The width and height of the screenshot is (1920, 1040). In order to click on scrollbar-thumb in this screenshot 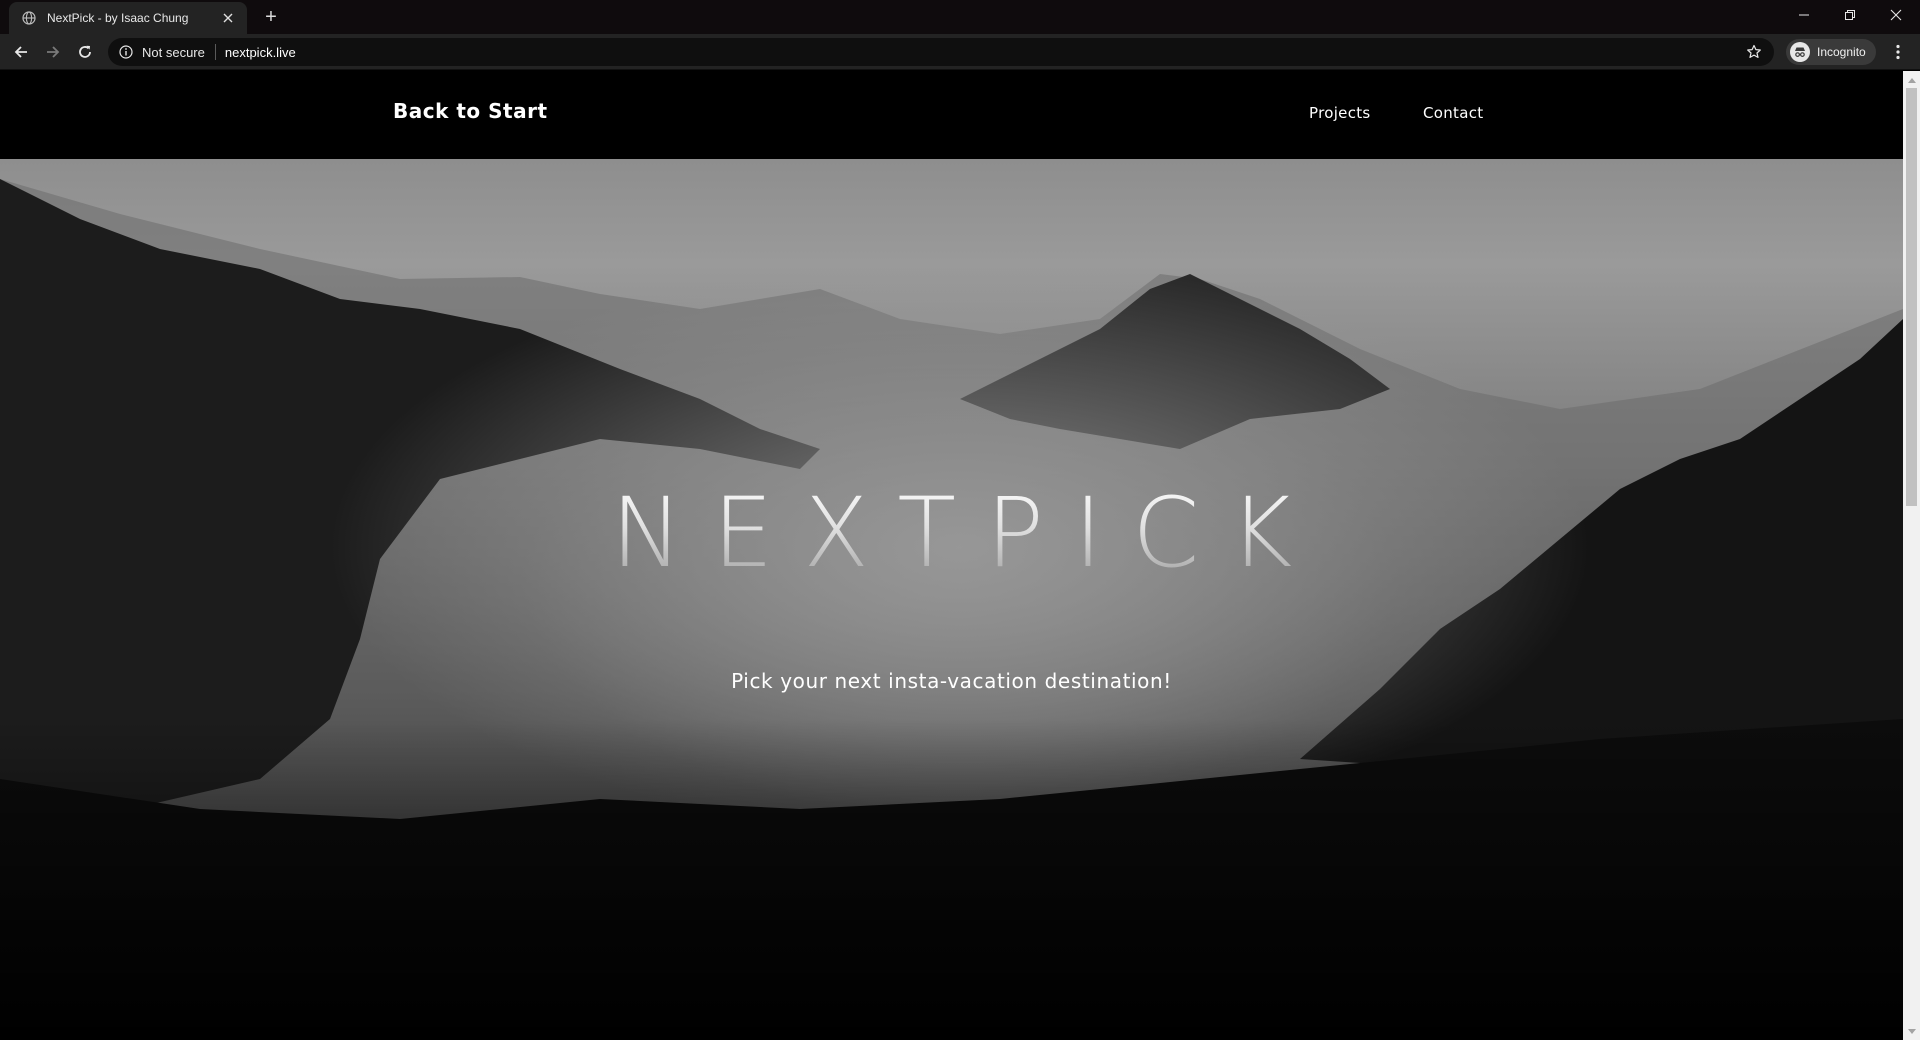, I will do `click(1911, 297)`.